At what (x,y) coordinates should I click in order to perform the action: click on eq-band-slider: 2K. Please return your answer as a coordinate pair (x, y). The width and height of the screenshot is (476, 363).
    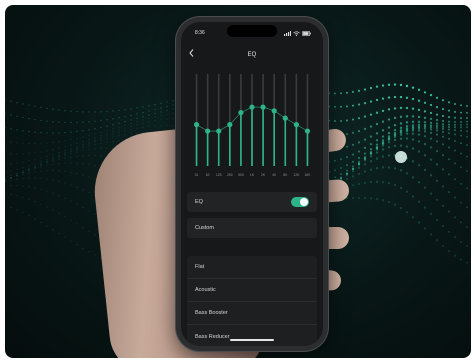
    Looking at the image, I should click on (263, 125).